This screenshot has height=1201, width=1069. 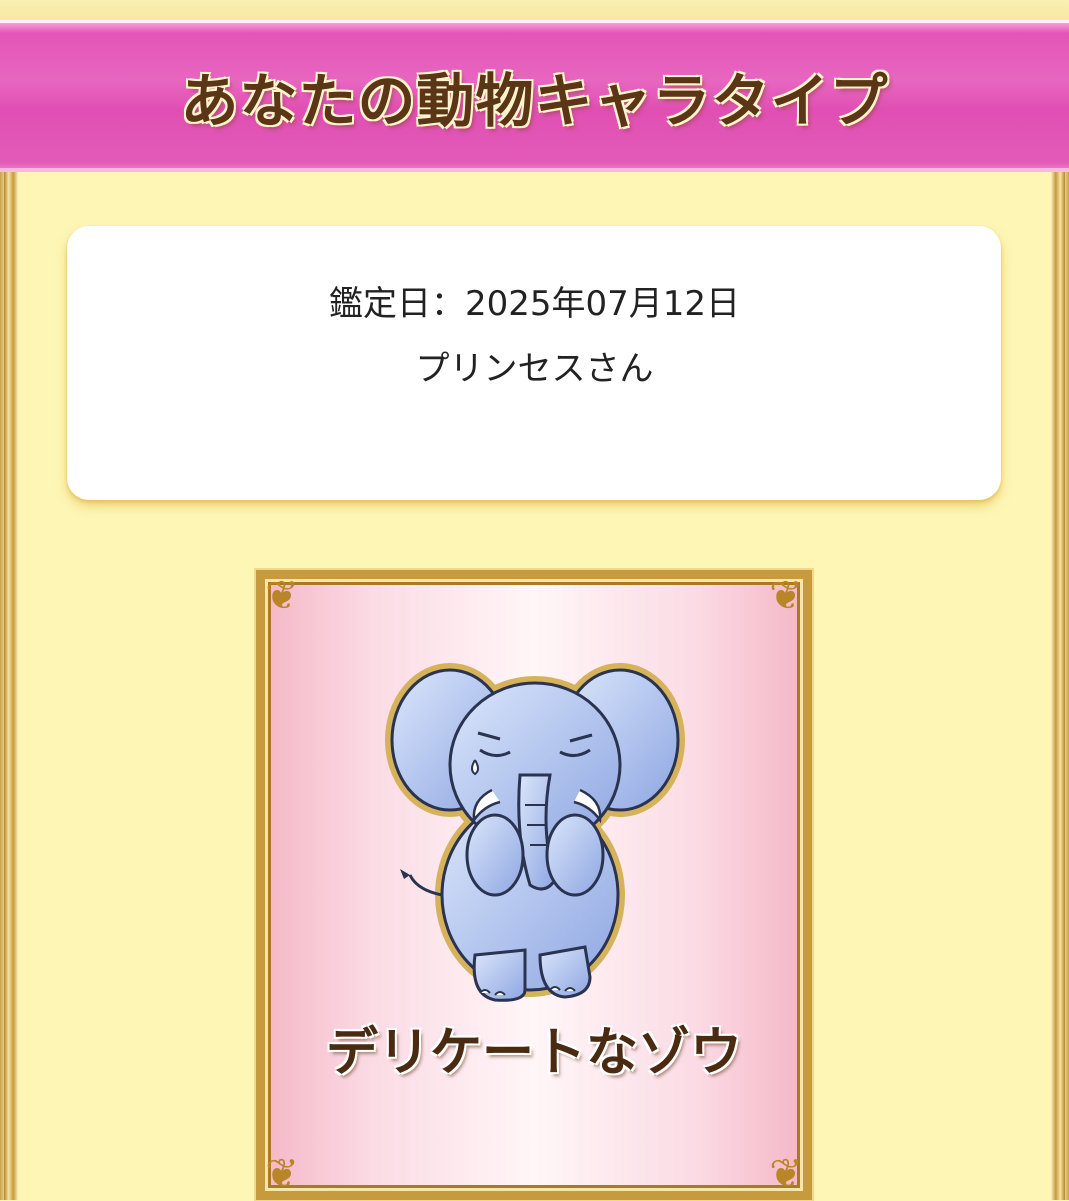 What do you see at coordinates (534, 101) in the screenshot?
I see `page-title: あなたの動物キャラタイプ` at bounding box center [534, 101].